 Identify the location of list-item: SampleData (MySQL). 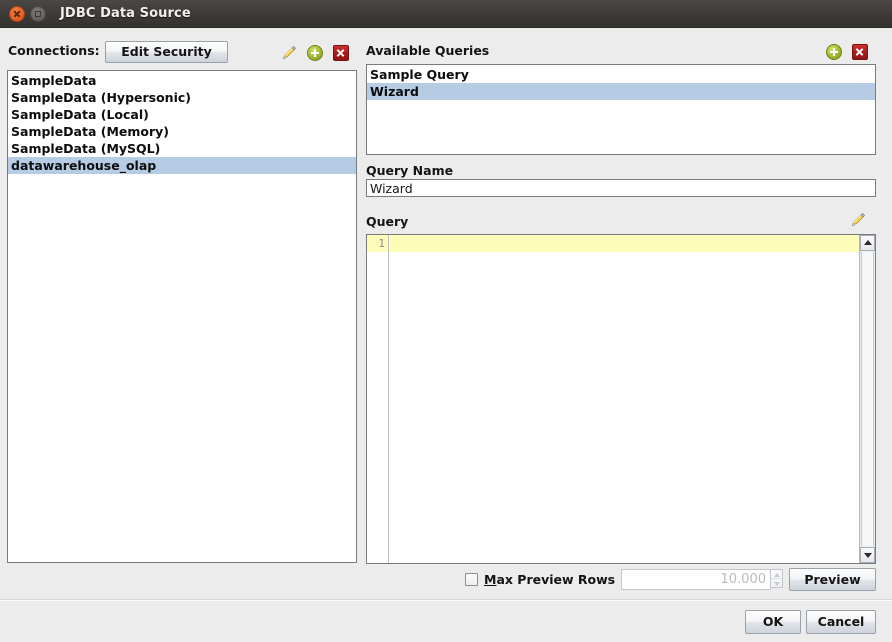
(182, 148).